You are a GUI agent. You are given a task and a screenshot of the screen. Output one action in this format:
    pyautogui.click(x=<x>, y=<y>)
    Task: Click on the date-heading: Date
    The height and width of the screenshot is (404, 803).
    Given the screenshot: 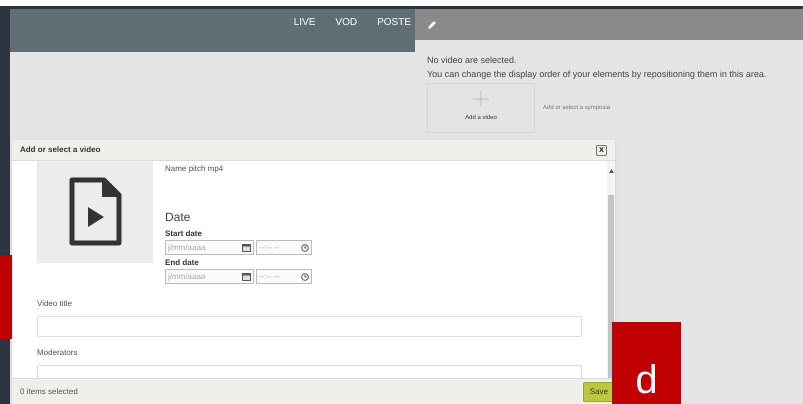 What is the action you would take?
    pyautogui.click(x=178, y=217)
    